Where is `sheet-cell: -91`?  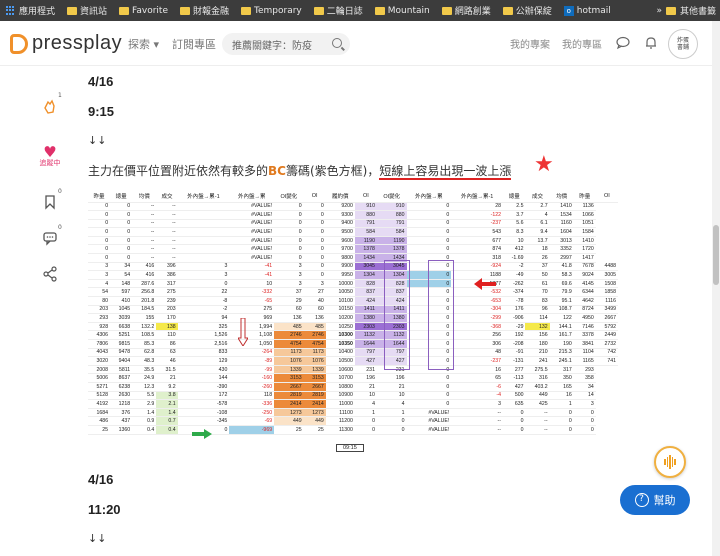
sheet-cell: -91 is located at coordinates (514, 353).